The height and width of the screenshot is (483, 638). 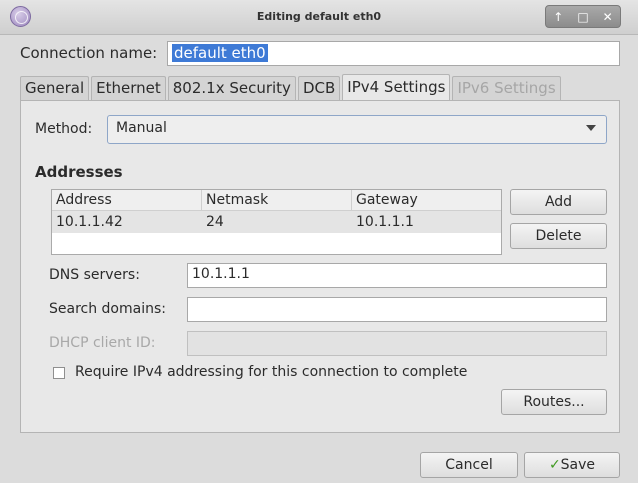 I want to click on window-controls: ↑ □ ✕, so click(x=583, y=16).